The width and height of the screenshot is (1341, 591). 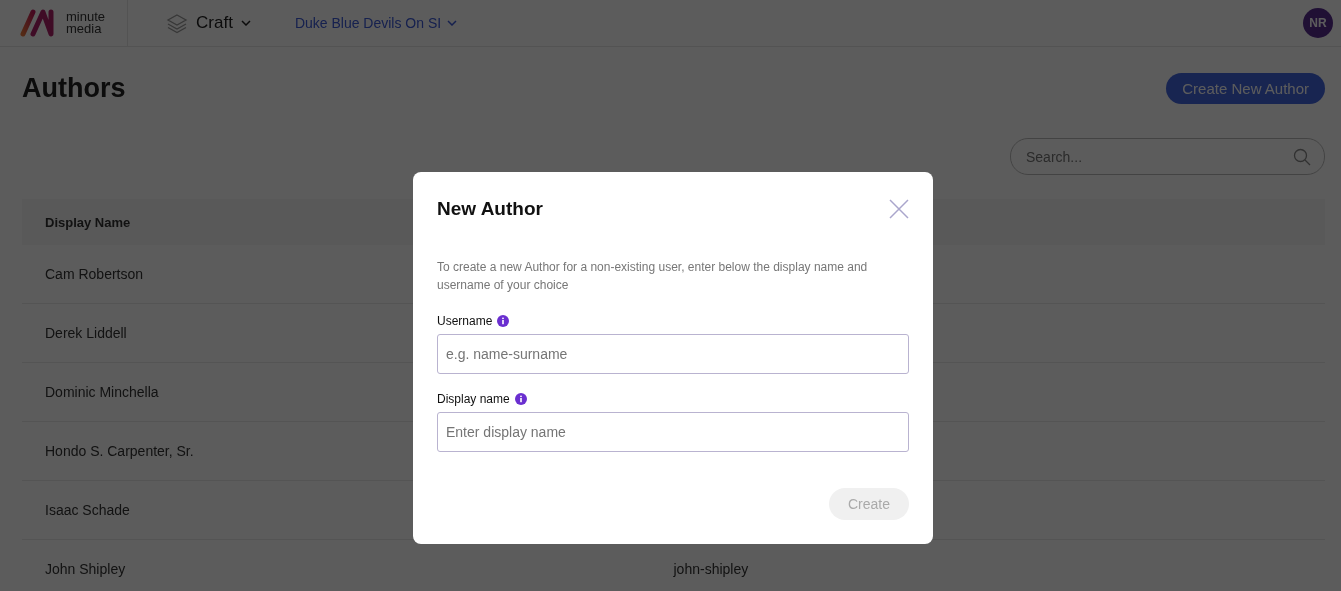 What do you see at coordinates (208, 23) in the screenshot?
I see `product-switcher: Craft` at bounding box center [208, 23].